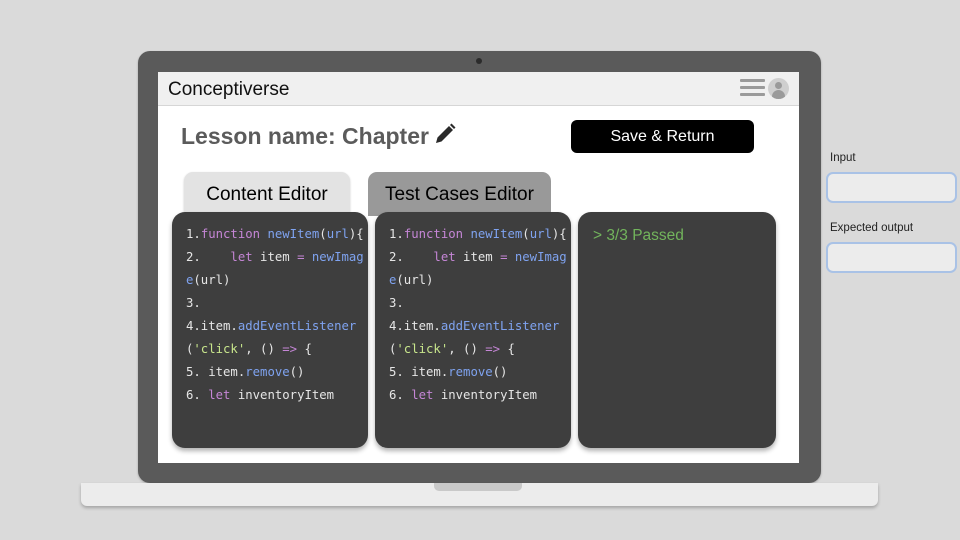 This screenshot has height=540, width=960. Describe the element at coordinates (459, 194) in the screenshot. I see `tab-test-cases-editor: Test Cases Editor` at that location.